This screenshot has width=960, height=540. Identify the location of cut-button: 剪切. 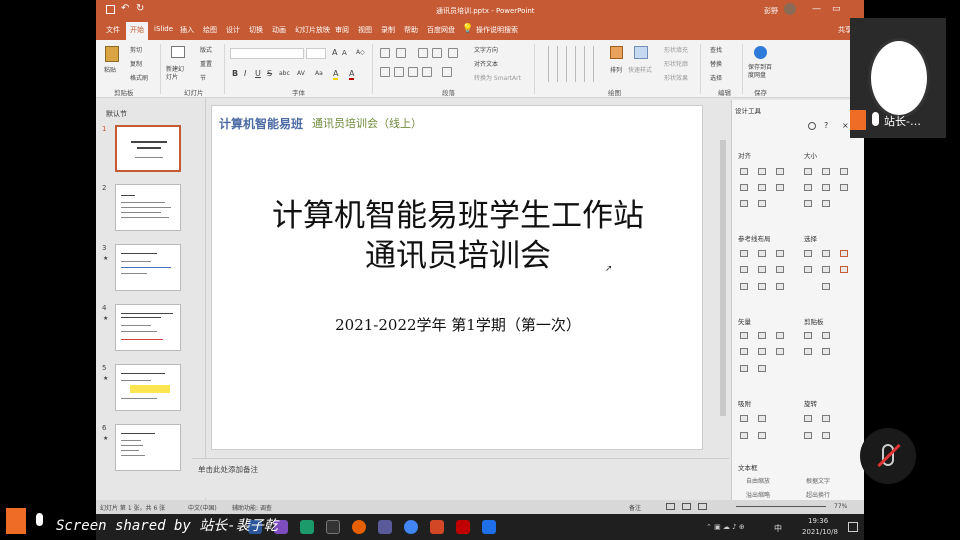
(136, 49).